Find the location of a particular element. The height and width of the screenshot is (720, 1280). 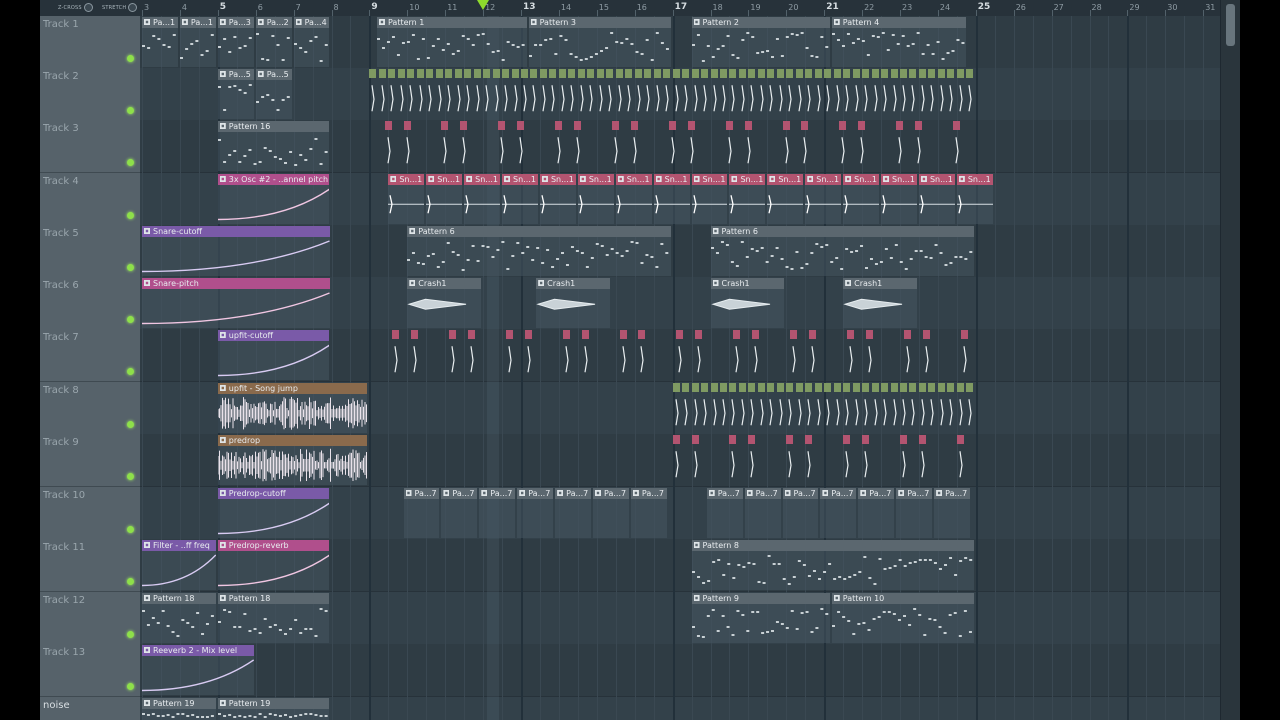

playlist-clip: 3x Osc #2 - ..annel pitch is located at coordinates (273, 199).